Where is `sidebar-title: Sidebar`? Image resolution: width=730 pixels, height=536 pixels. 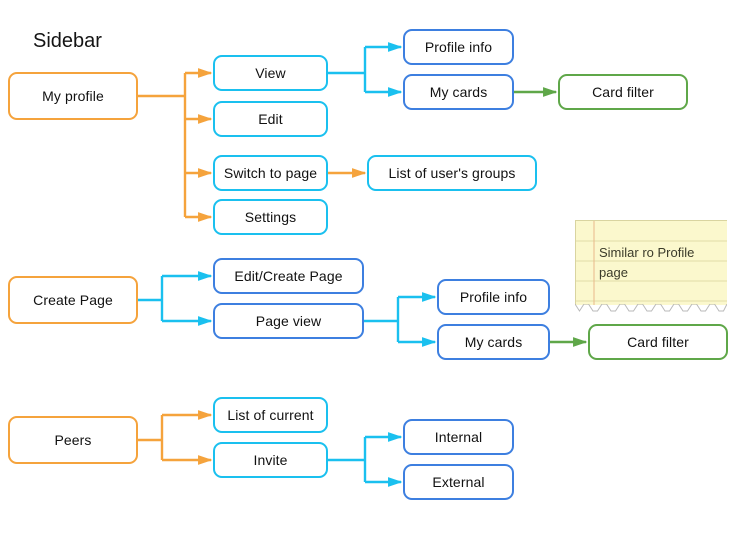
sidebar-title: Sidebar is located at coordinates (67, 41).